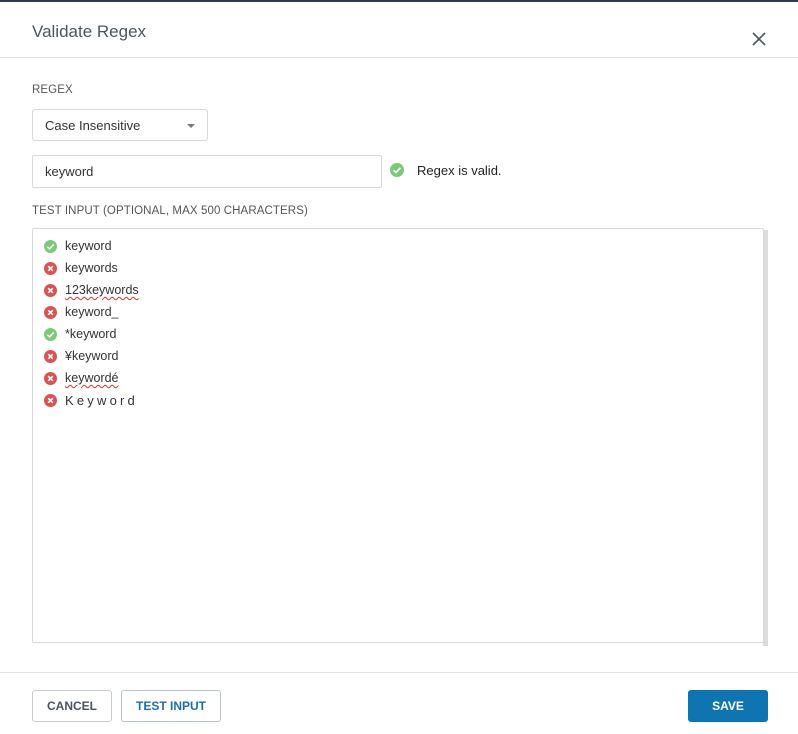 This screenshot has width=798, height=734. I want to click on regex-input, so click(207, 171).